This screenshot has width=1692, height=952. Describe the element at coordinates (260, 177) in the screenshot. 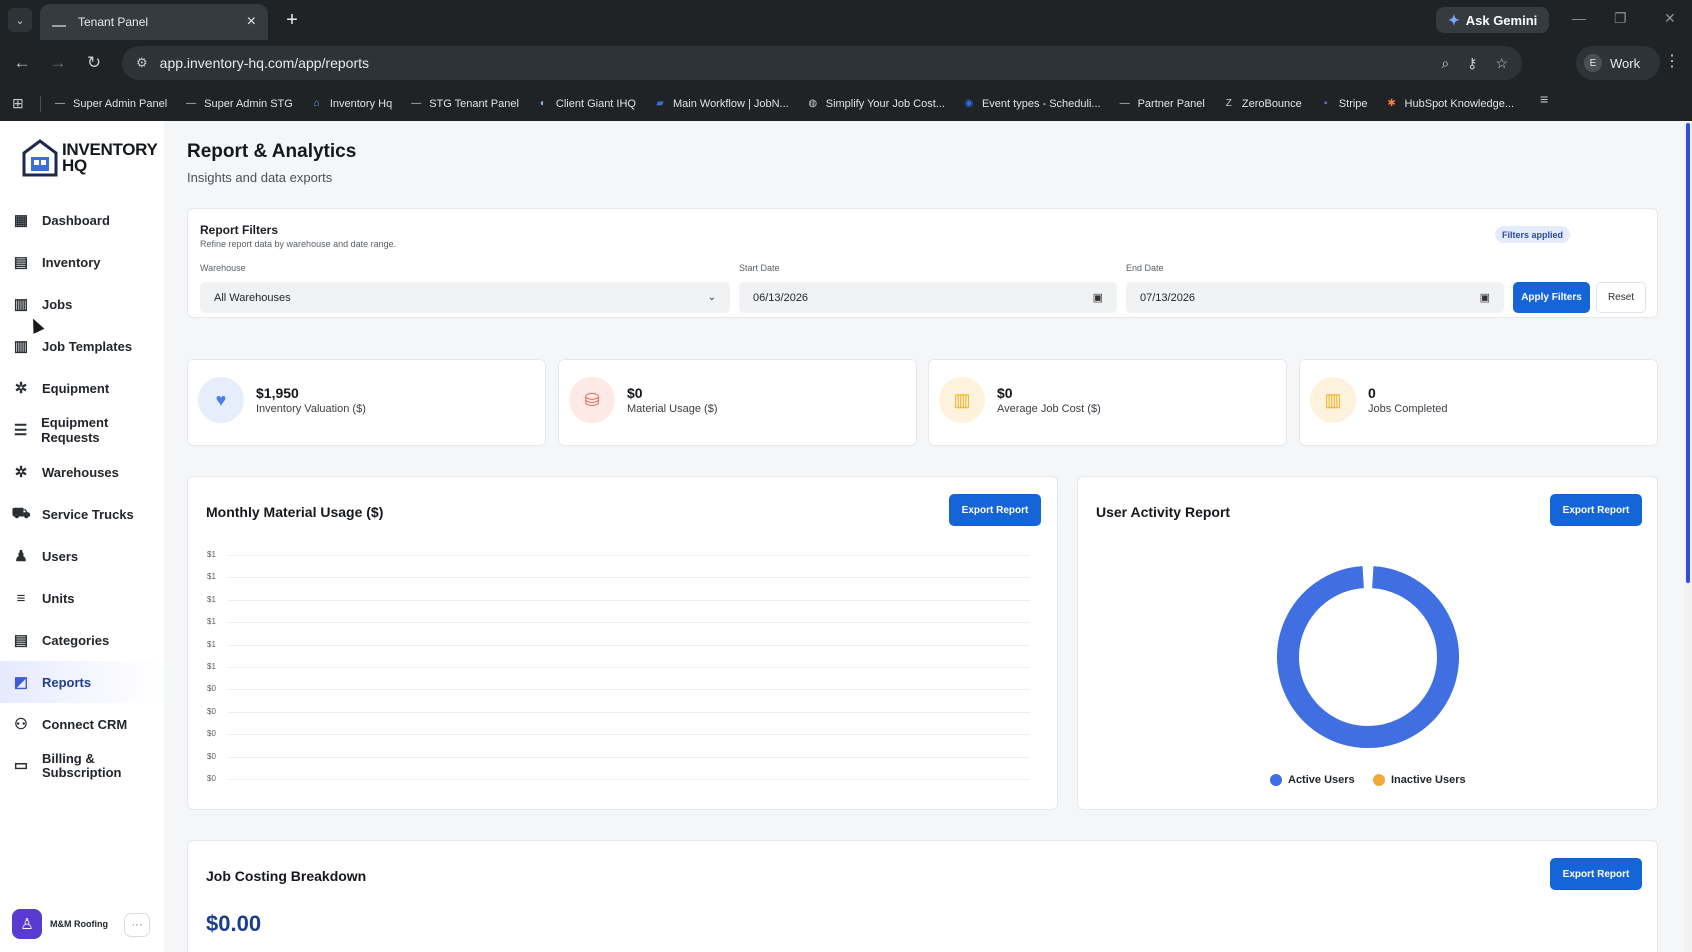

I see `page-subtitle: Insights and data exports` at that location.